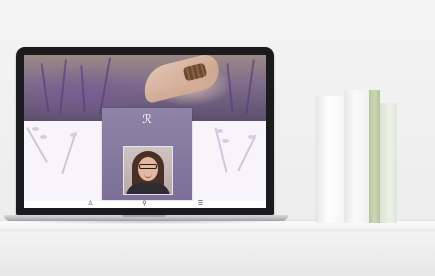 The width and height of the screenshot is (435, 276). I want to click on shelf-edge-shadow, so click(217, 231).